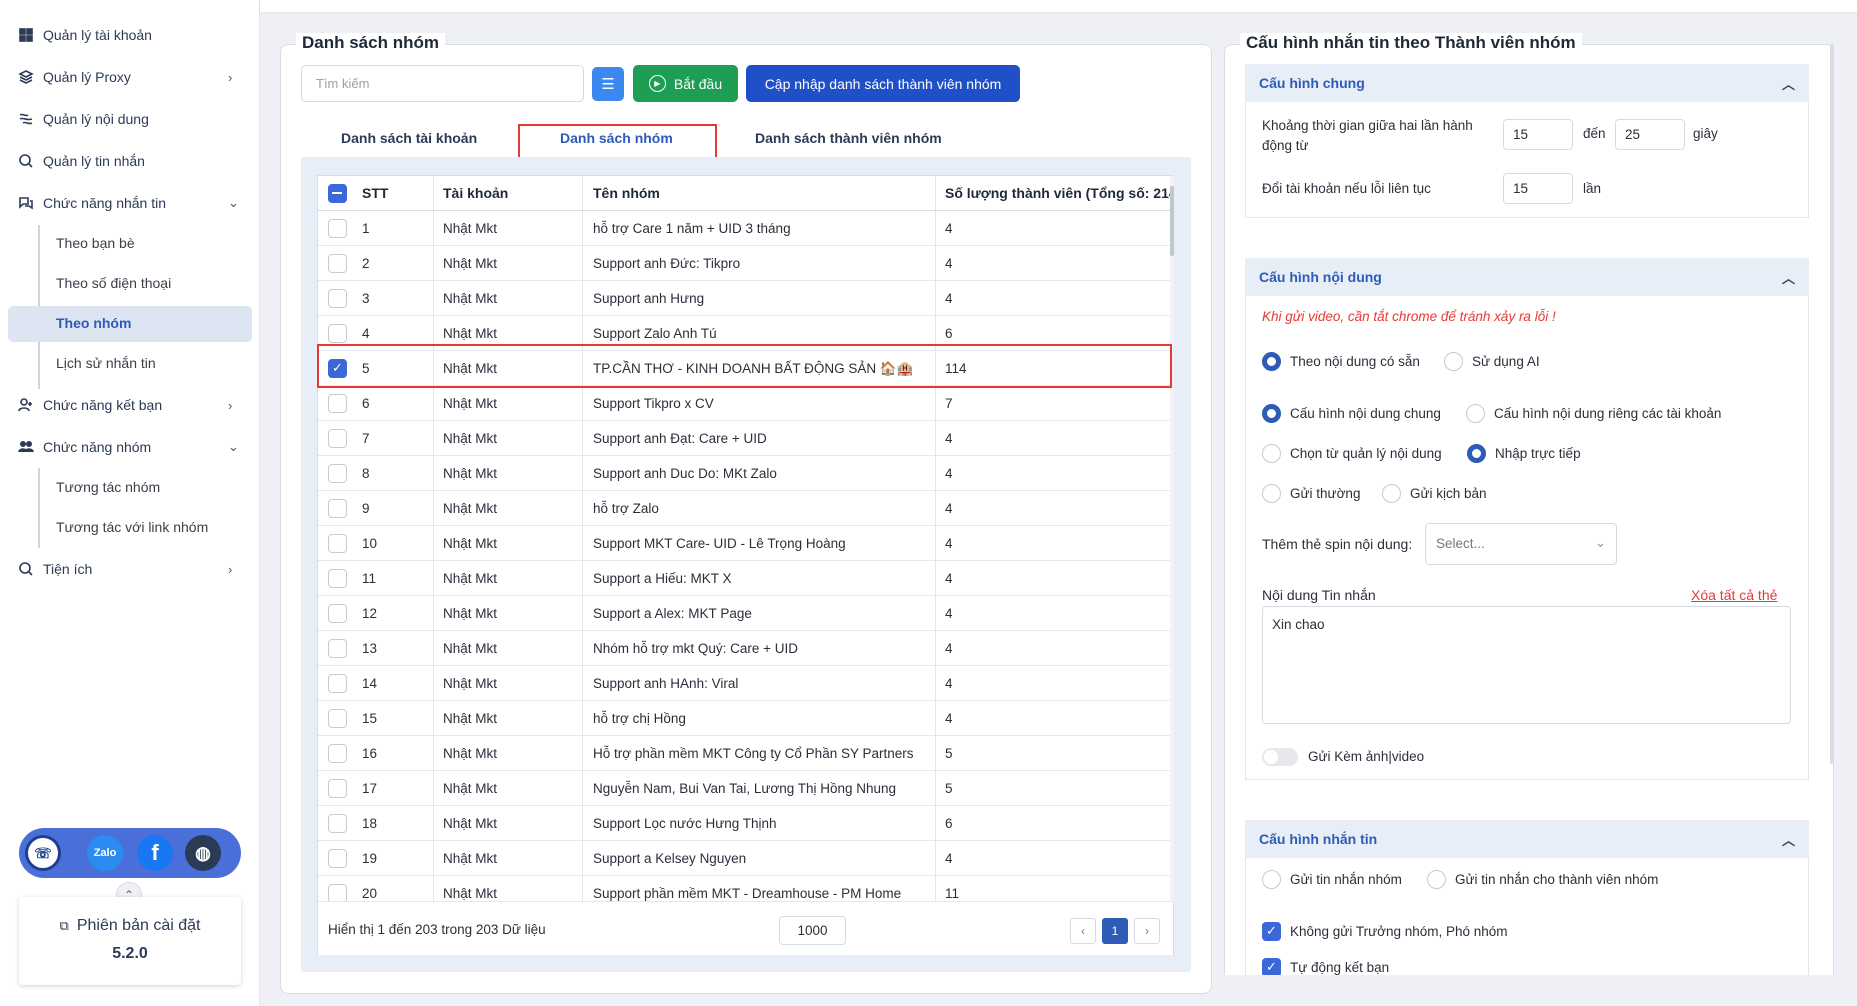  I want to click on interval-from-input: 15, so click(1538, 134).